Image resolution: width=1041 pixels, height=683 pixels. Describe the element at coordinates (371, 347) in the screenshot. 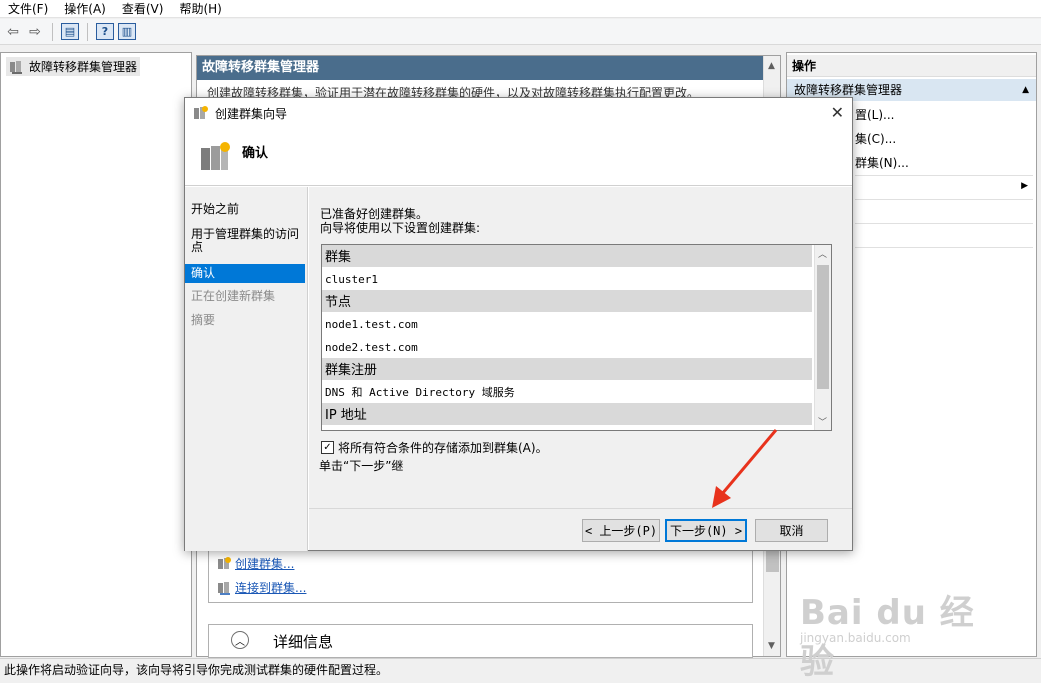

I see `list-item-node2: node2.test.com` at that location.